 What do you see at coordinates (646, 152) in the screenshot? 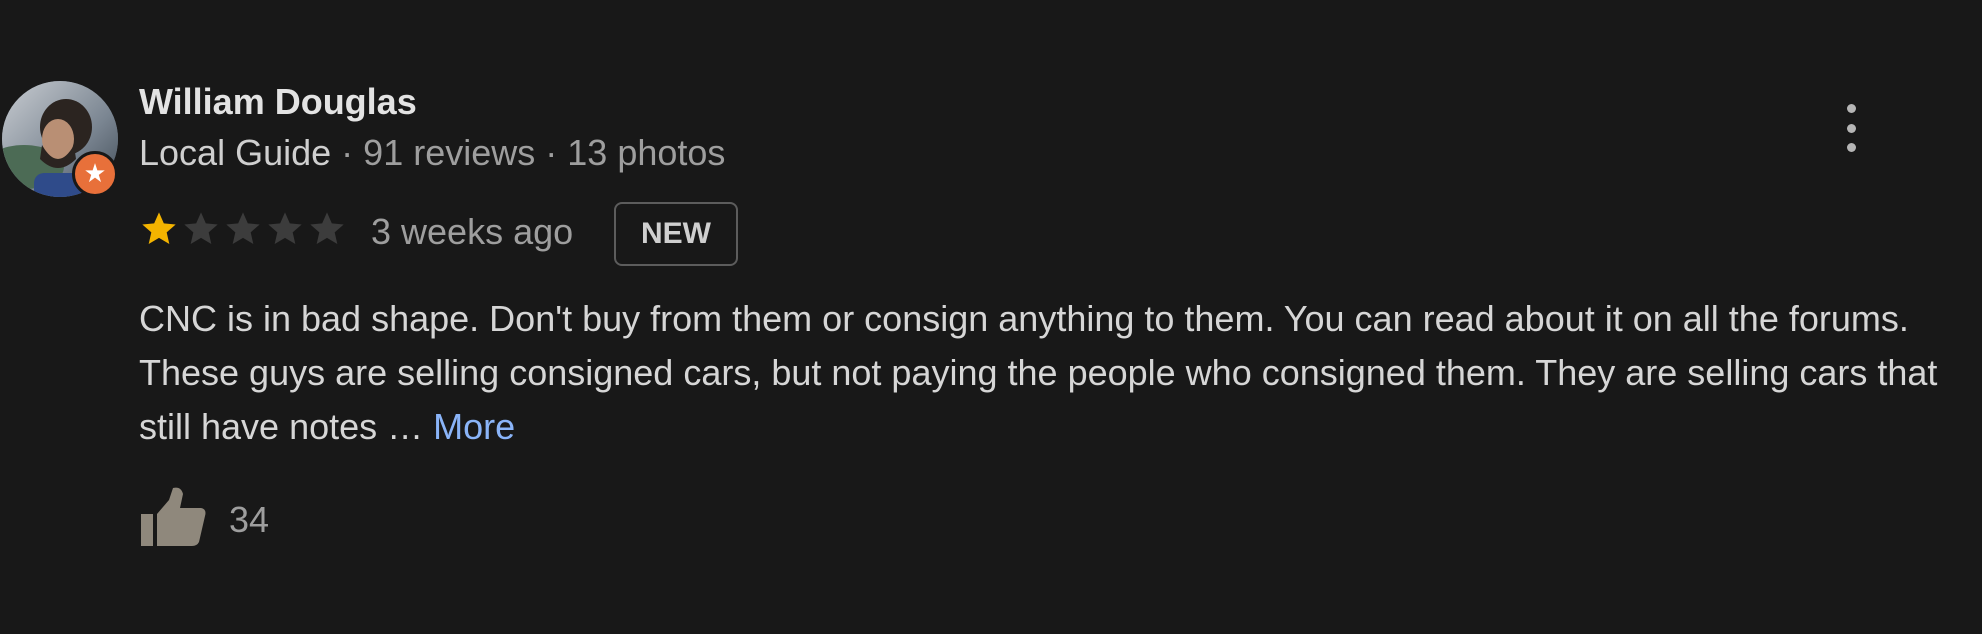
I see `photo-count: 13 photos` at bounding box center [646, 152].